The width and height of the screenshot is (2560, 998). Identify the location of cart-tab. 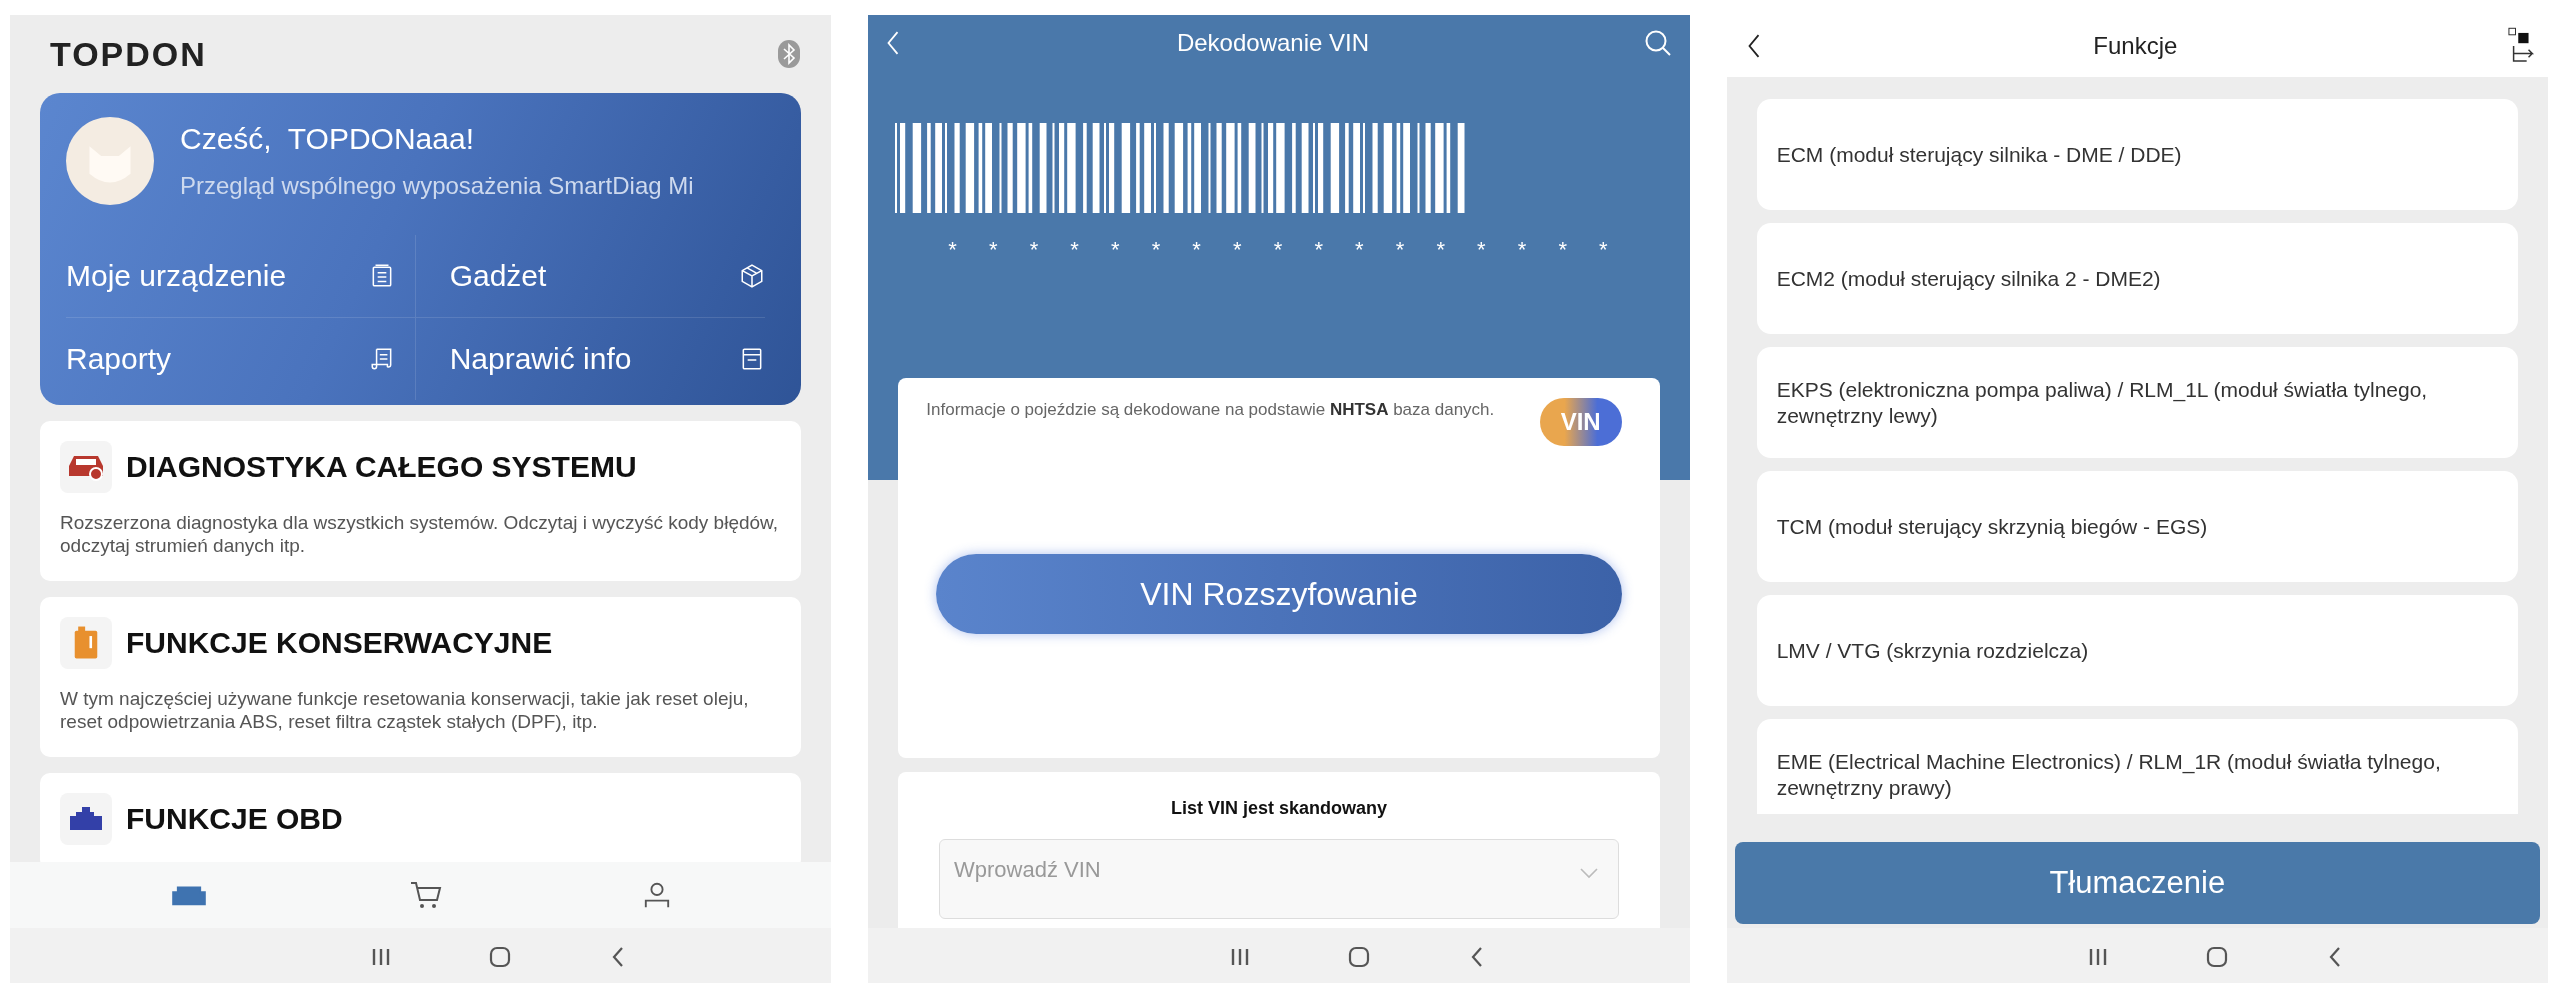
(425, 895).